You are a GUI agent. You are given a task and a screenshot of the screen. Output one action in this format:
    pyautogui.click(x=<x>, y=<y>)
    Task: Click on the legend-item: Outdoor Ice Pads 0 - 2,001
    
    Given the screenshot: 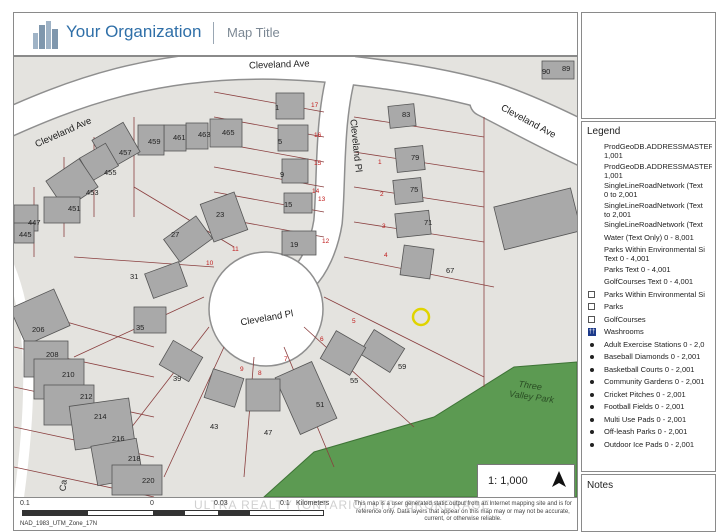 What is the action you would take?
    pyautogui.click(x=649, y=445)
    